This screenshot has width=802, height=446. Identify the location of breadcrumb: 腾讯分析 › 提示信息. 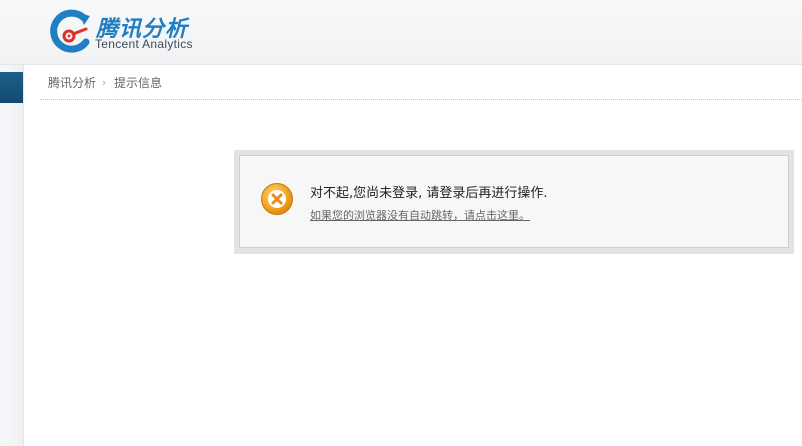
(421, 82).